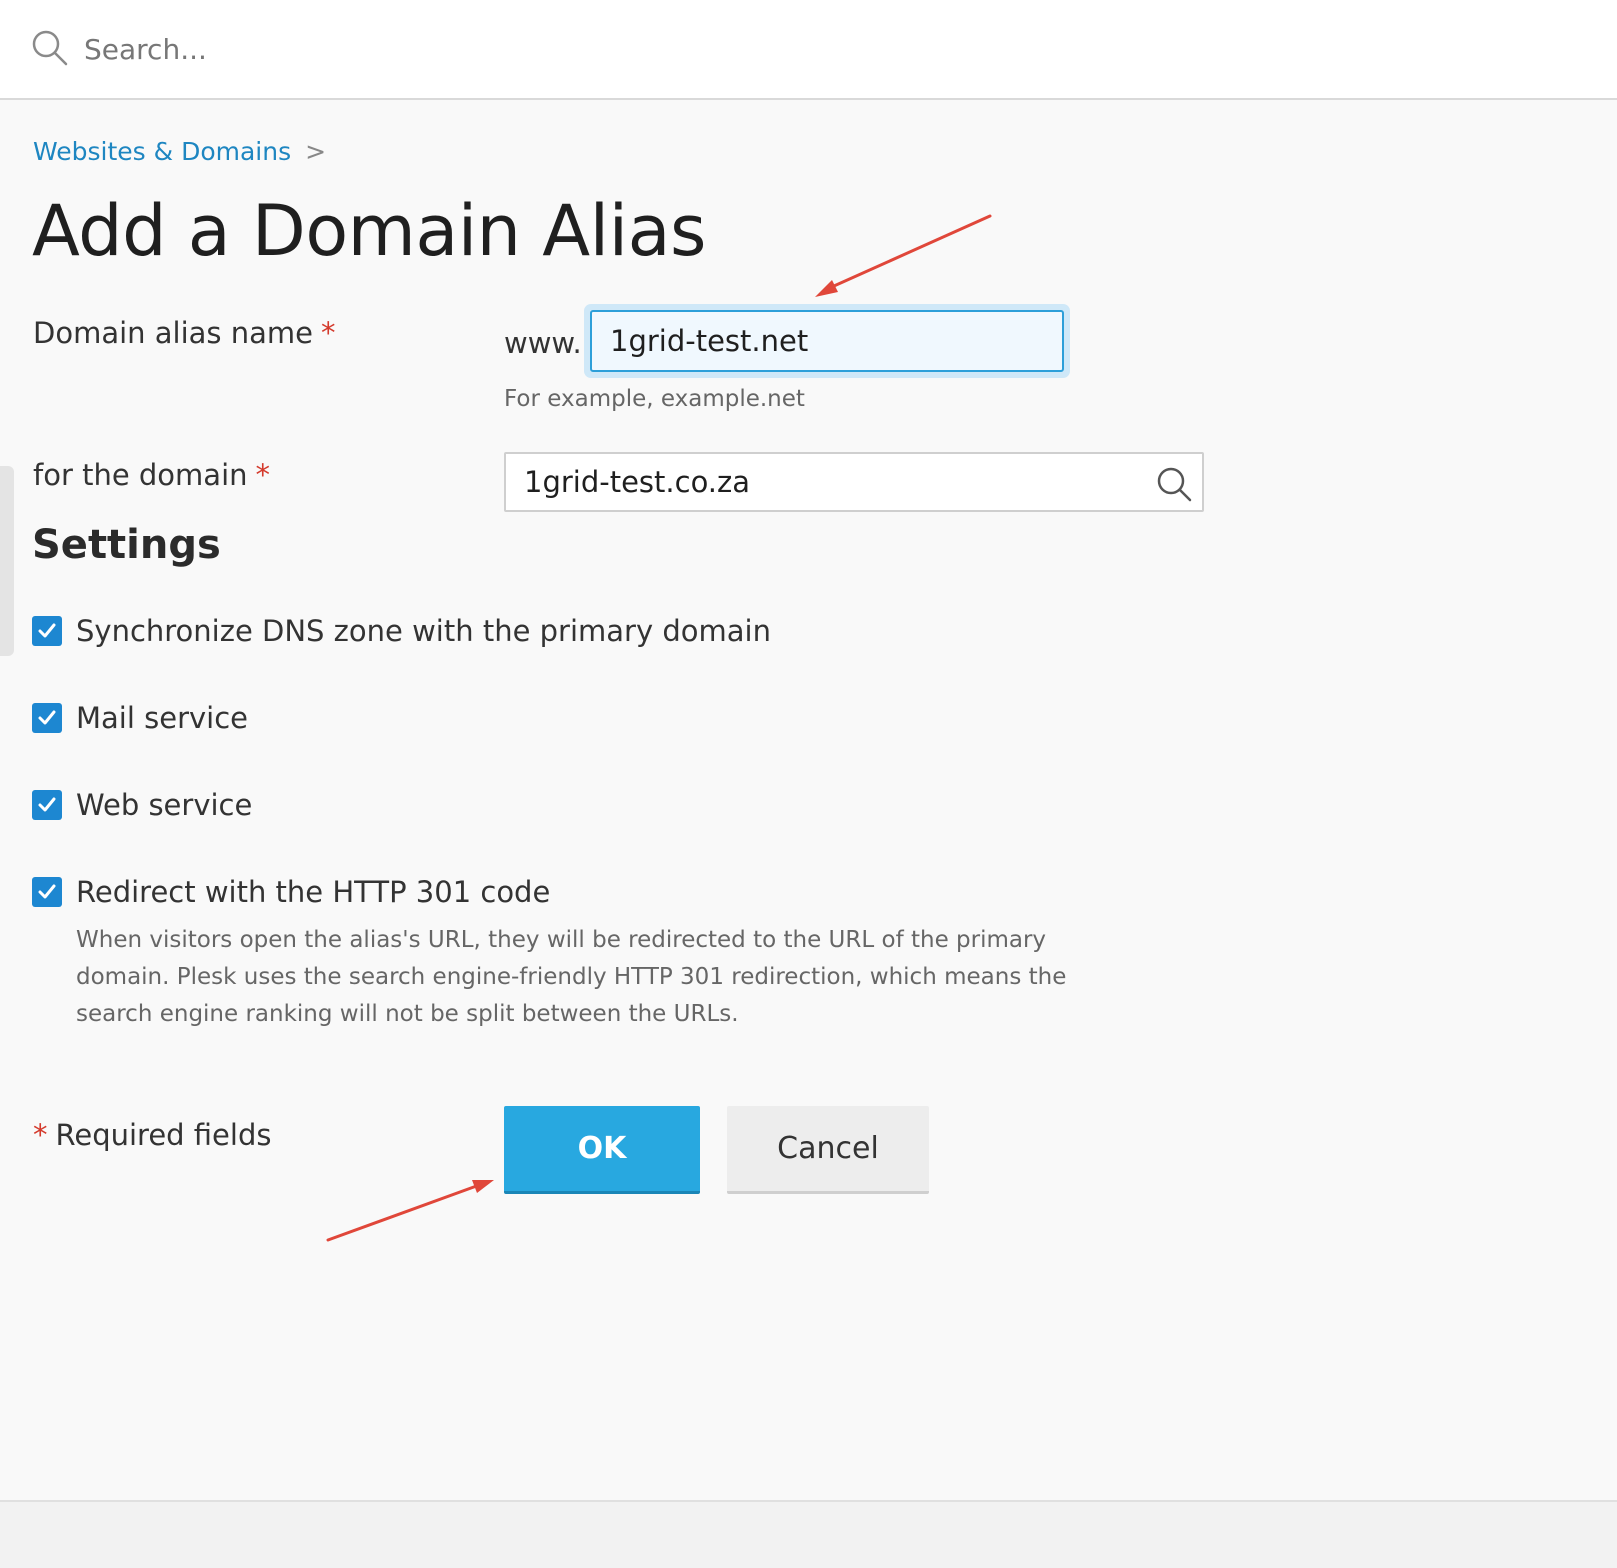 The height and width of the screenshot is (1568, 1617). I want to click on search-input, so click(384, 49).